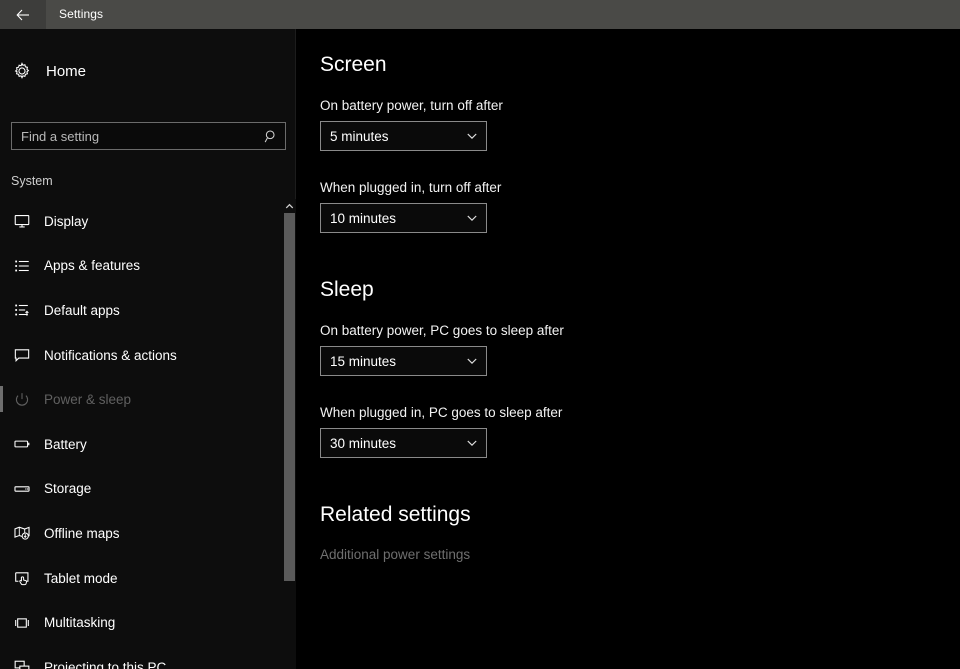 The width and height of the screenshot is (960, 669). Describe the element at coordinates (148, 578) in the screenshot. I see `sidebar-item-tablet-mode: Tablet mode` at that location.